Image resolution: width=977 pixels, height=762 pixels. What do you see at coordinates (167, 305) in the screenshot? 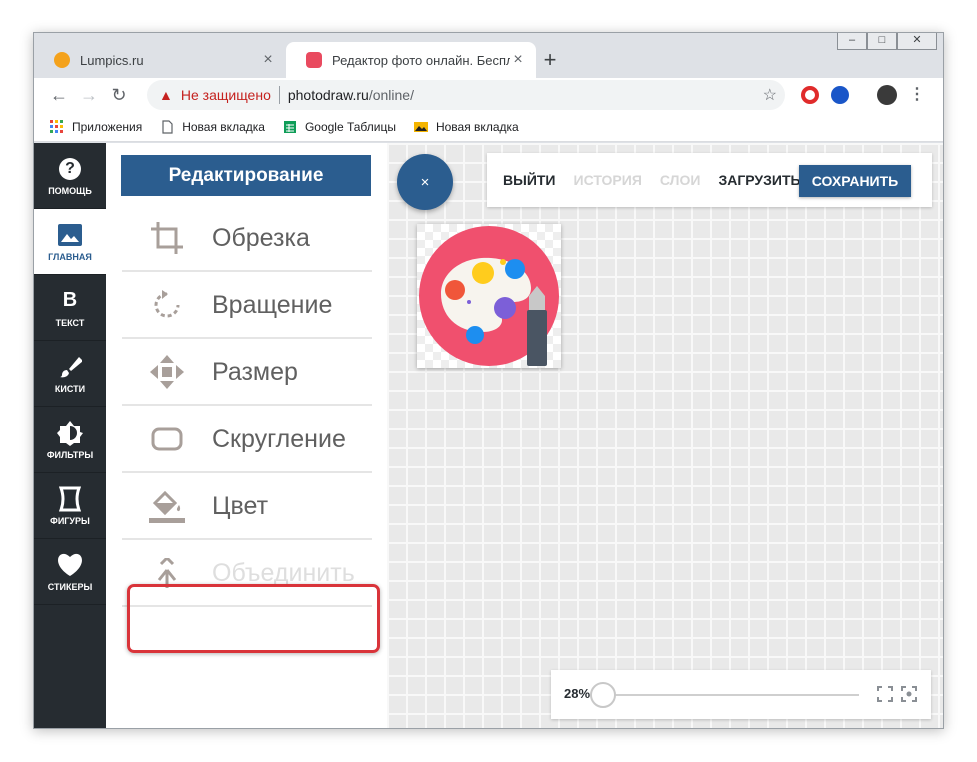
I see `rotate-icon` at bounding box center [167, 305].